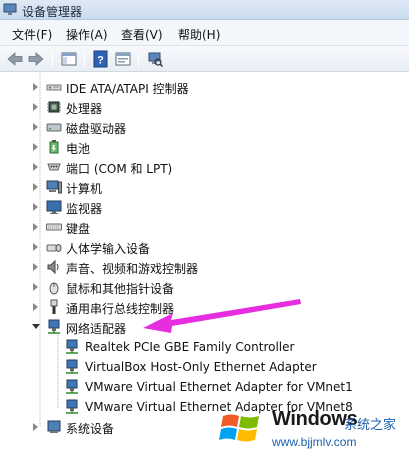  Describe the element at coordinates (84, 109) in the screenshot. I see `tree-item-label: 处理器` at that location.